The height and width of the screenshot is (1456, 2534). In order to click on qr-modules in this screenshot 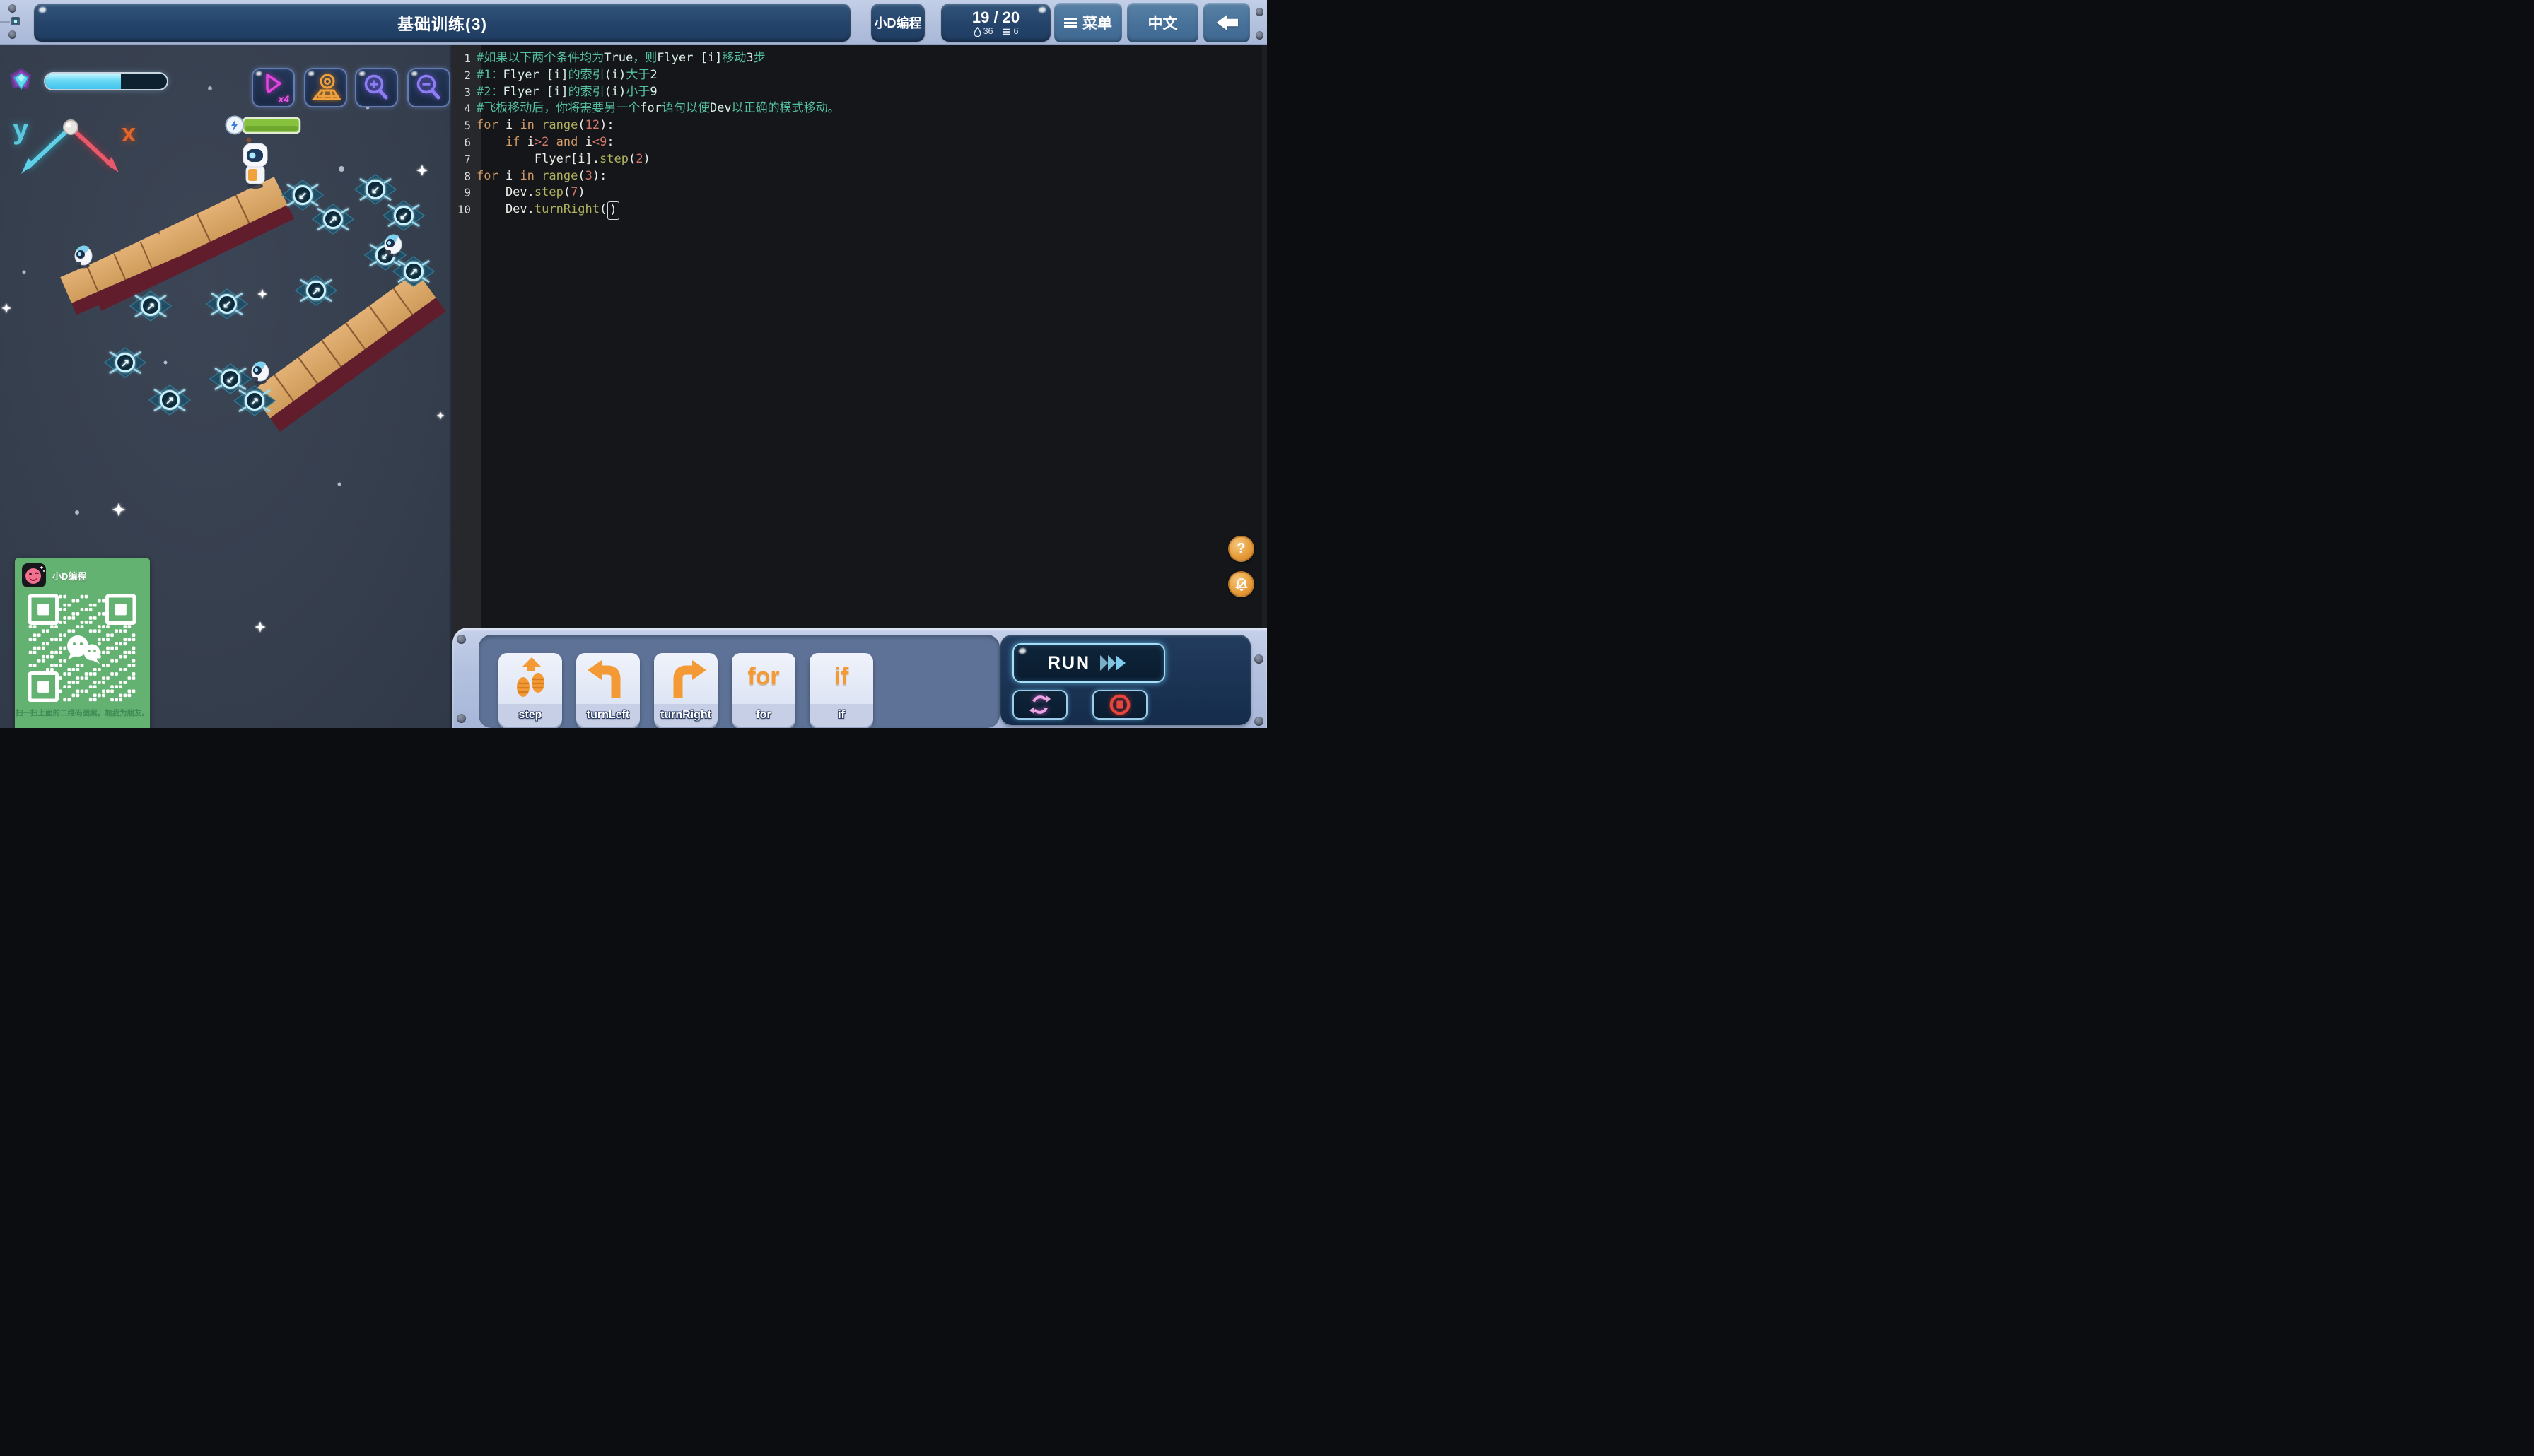, I will do `click(82, 649)`.